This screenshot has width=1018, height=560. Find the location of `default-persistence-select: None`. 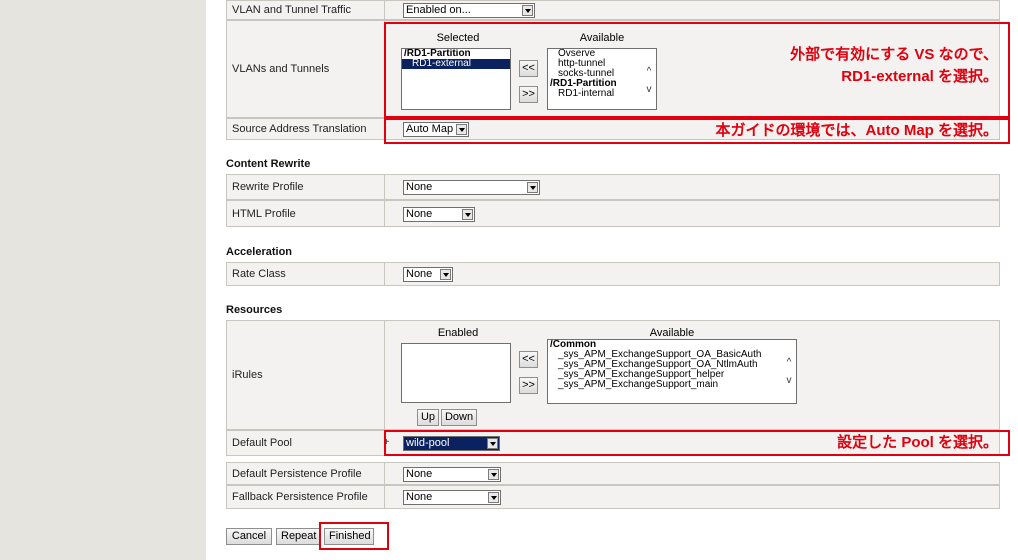

default-persistence-select: None is located at coordinates (452, 474).